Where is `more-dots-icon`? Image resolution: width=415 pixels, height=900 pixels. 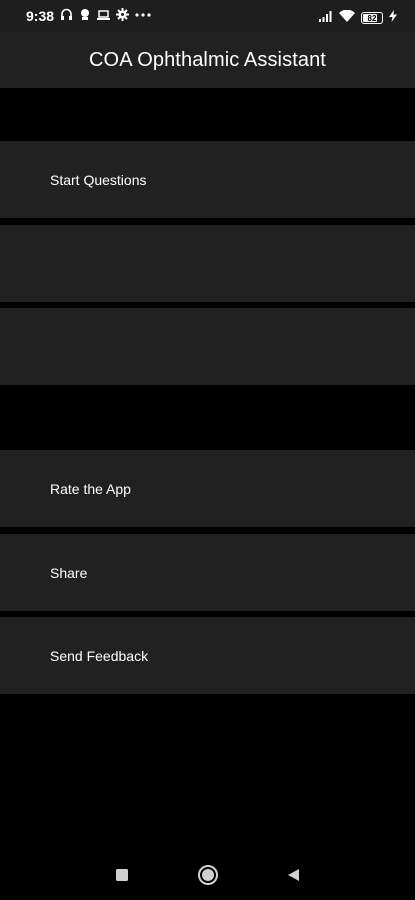 more-dots-icon is located at coordinates (143, 14).